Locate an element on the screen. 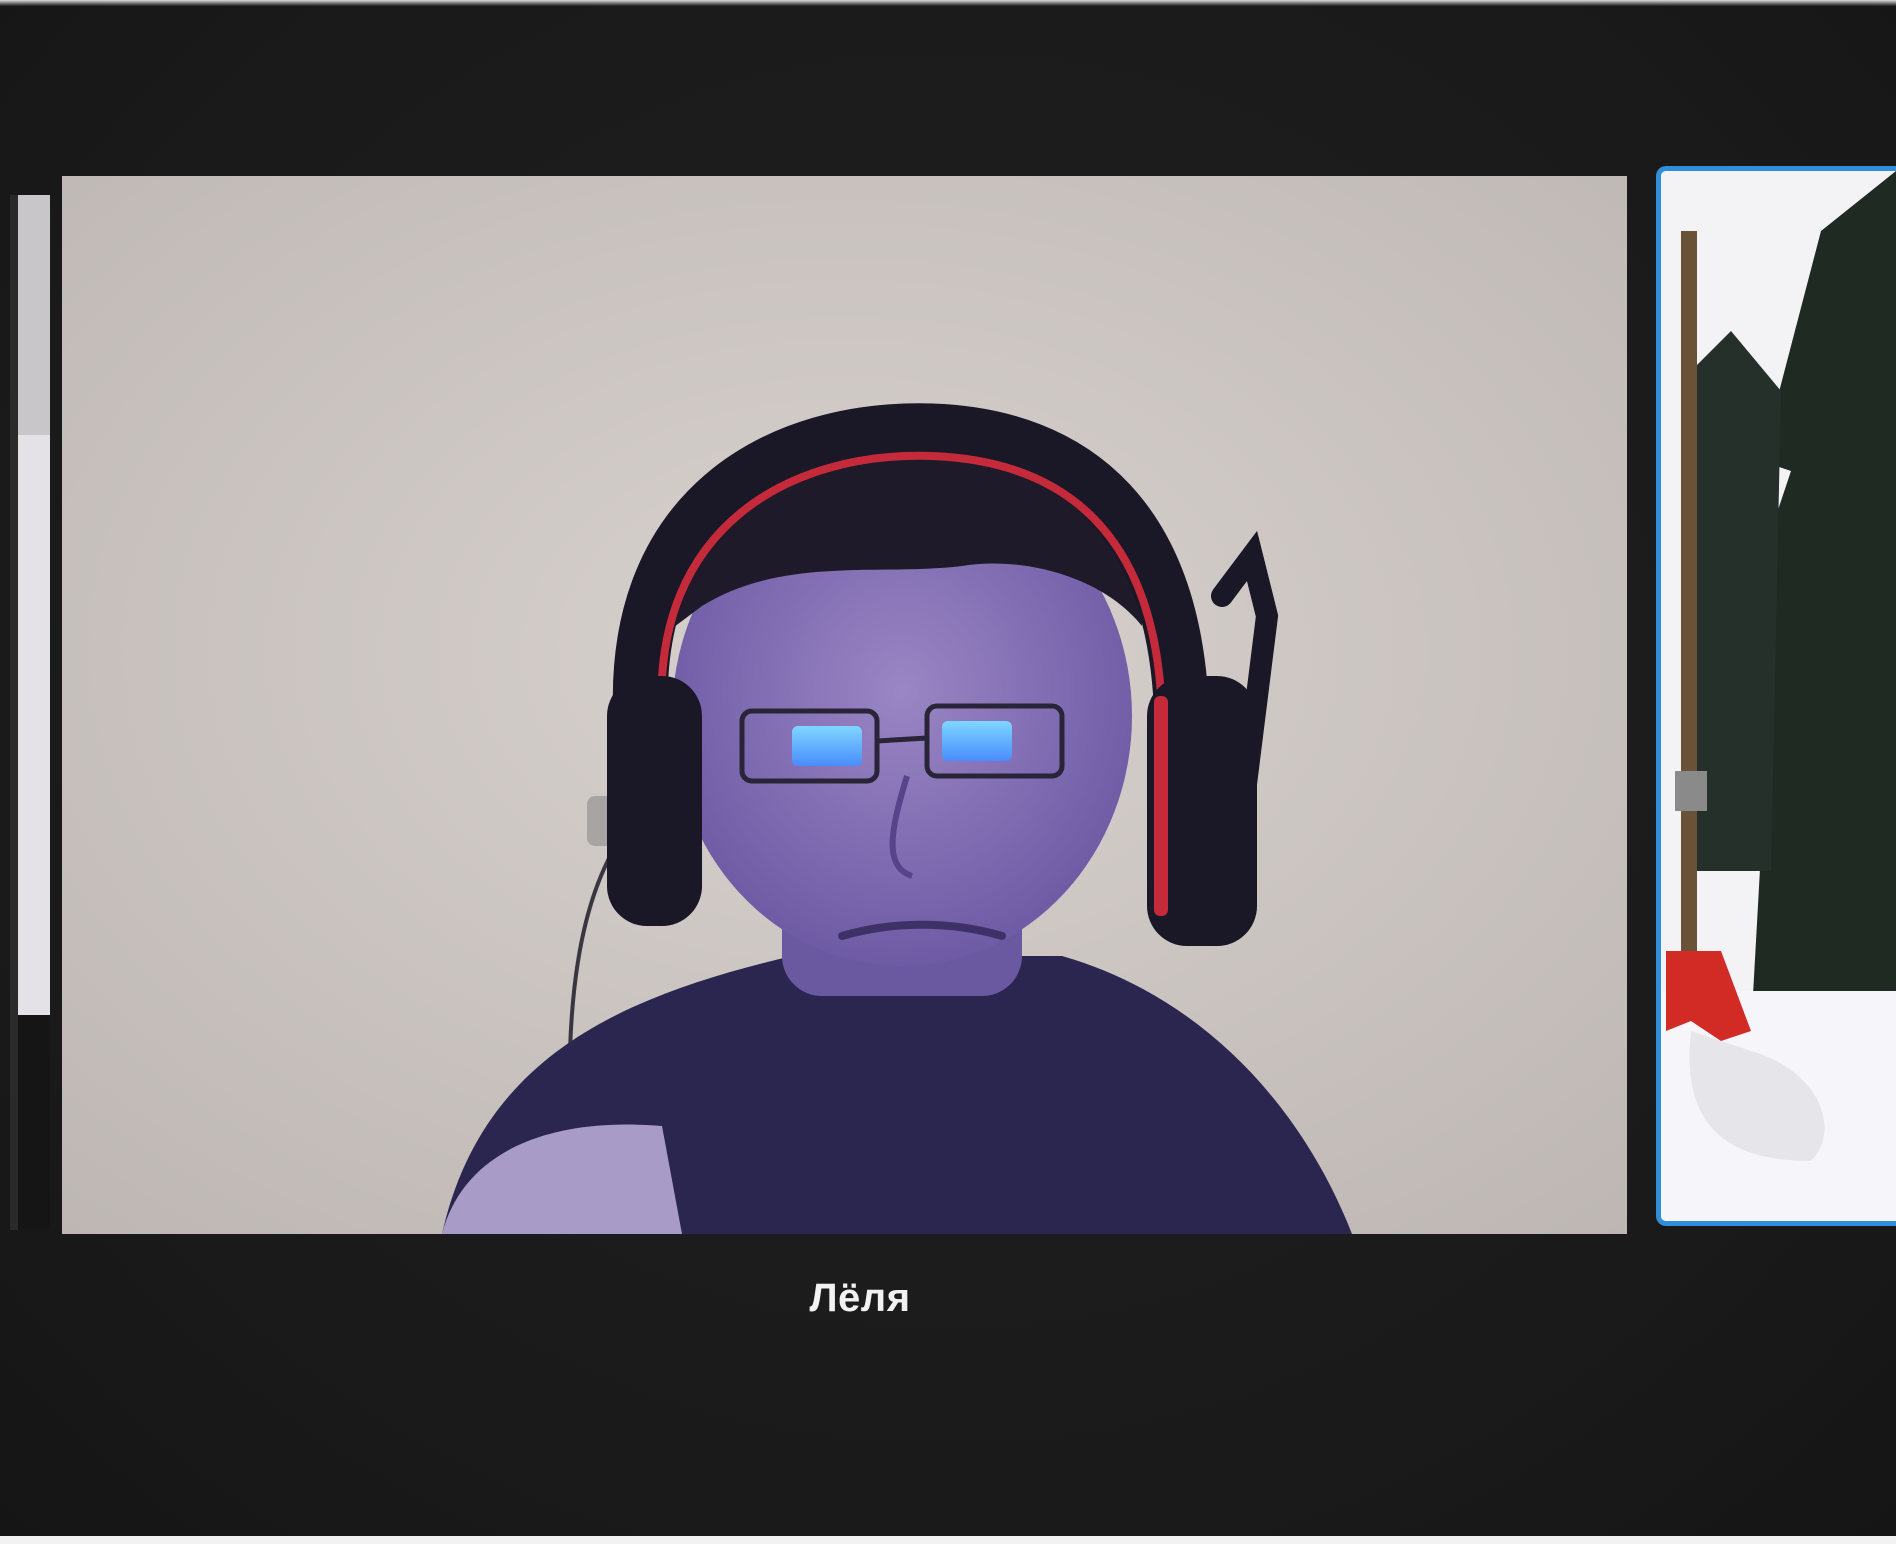 The height and width of the screenshot is (1544, 1896). active-speaker-name: Лёля is located at coordinates (860, 1298).